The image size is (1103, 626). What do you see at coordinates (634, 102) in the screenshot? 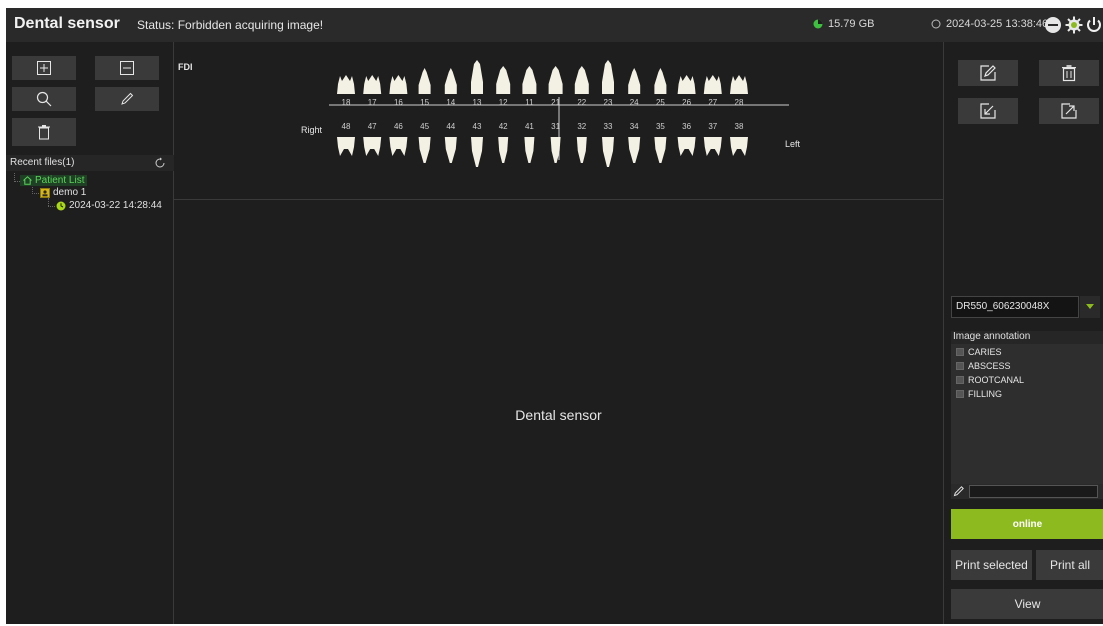
I see `tooth-number-24: 24` at bounding box center [634, 102].